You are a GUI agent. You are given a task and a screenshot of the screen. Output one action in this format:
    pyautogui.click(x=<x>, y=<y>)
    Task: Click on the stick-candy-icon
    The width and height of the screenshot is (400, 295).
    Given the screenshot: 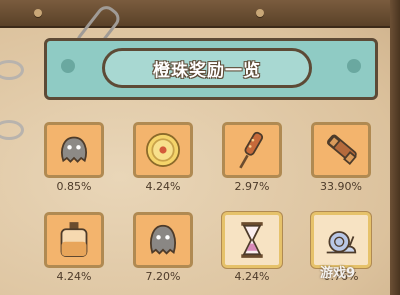 What is the action you would take?
    pyautogui.click(x=251, y=150)
    